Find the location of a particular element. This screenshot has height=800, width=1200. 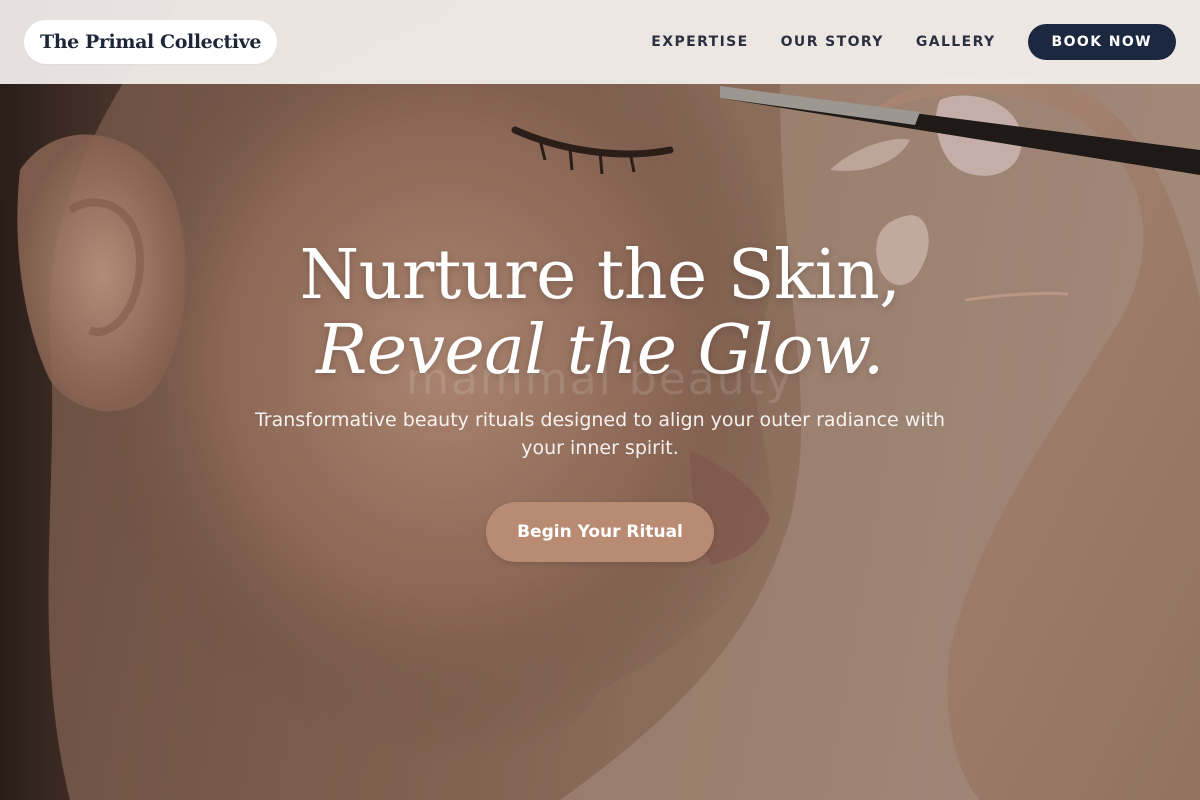

nav-link-expertise: EXPERTISE is located at coordinates (699, 42).